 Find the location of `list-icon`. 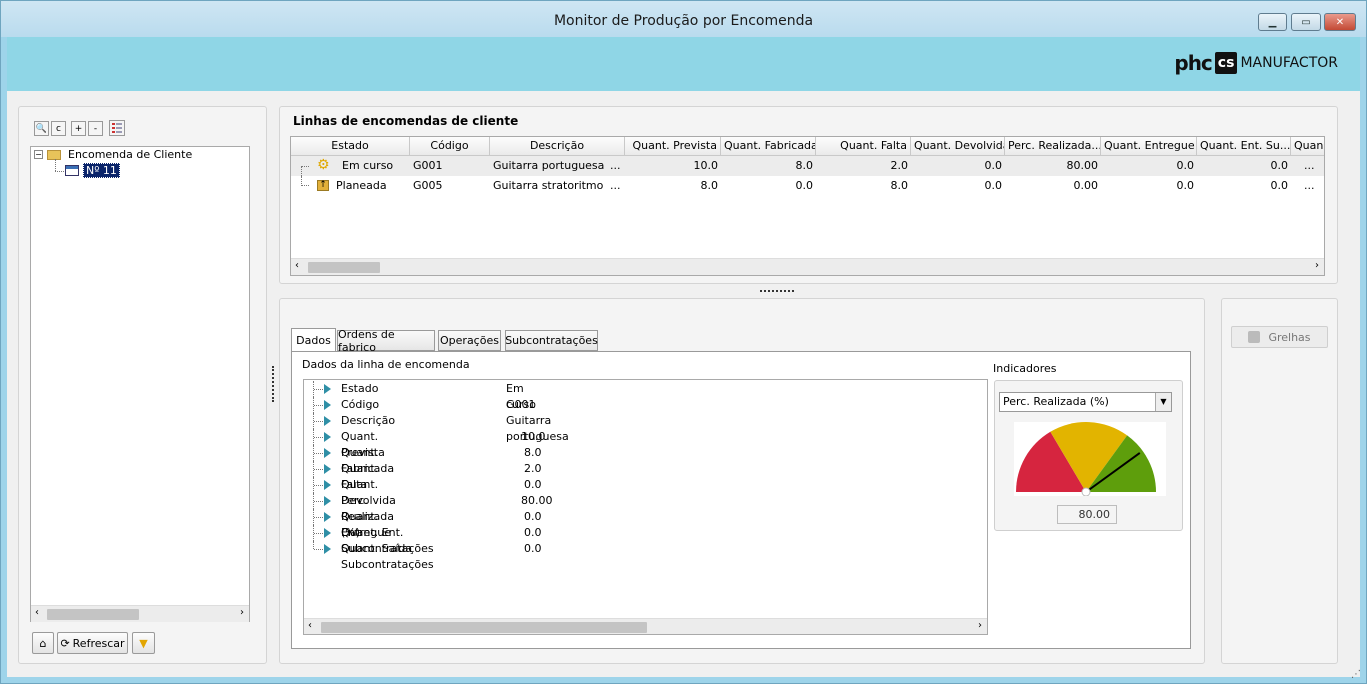

list-icon is located at coordinates (117, 128).